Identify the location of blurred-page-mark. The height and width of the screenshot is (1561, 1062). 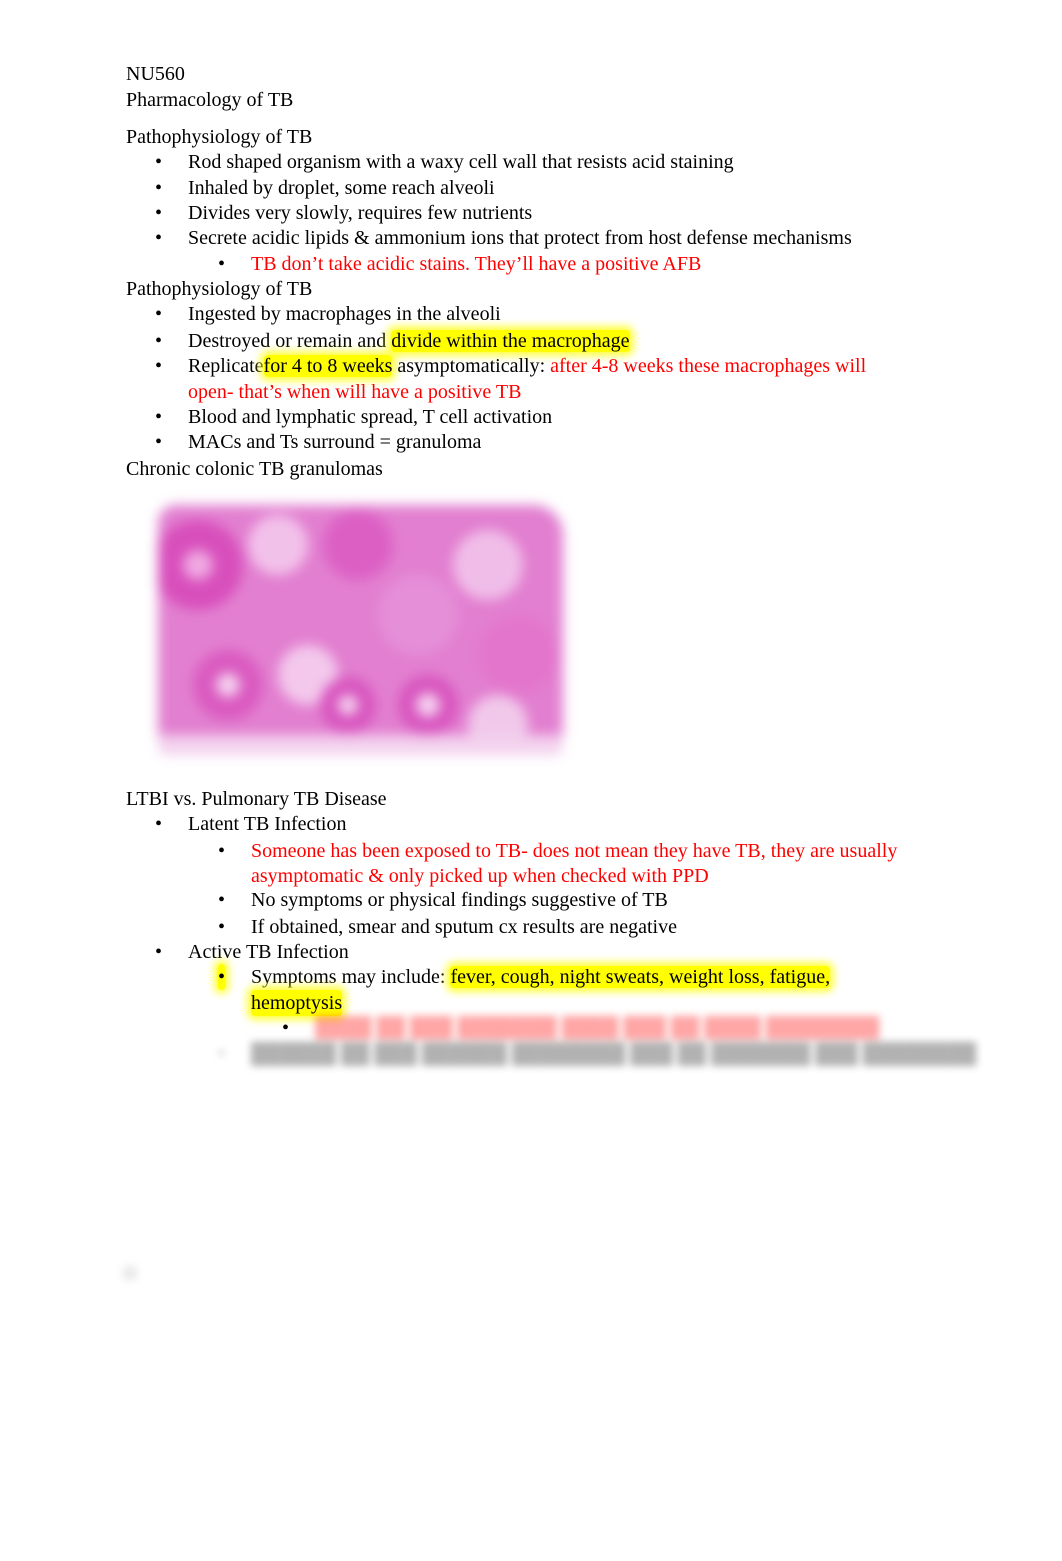
(130, 1273).